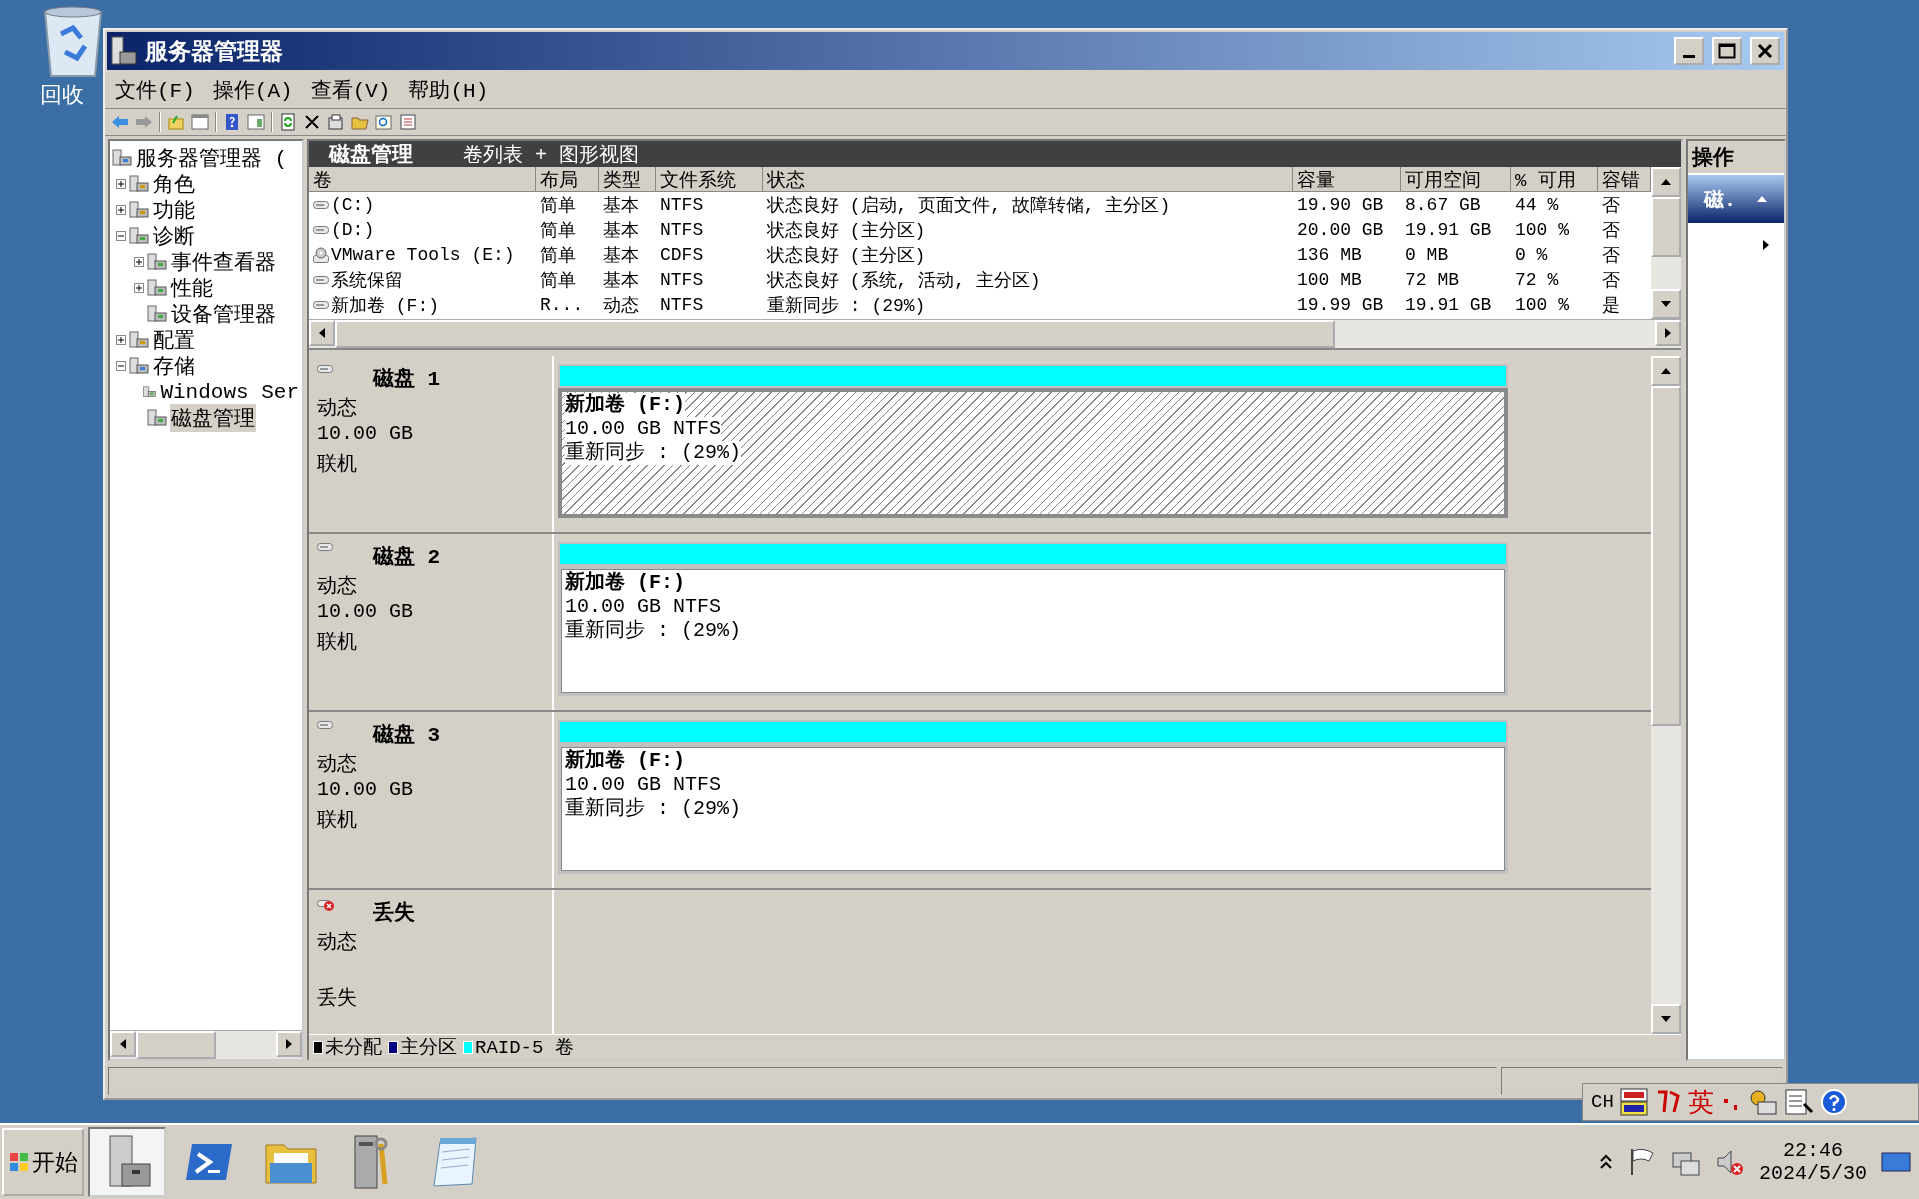 This screenshot has width=1919, height=1199. Describe the element at coordinates (653, 453) in the screenshot. I see `volume-status: 重新同步 : (29%)` at that location.